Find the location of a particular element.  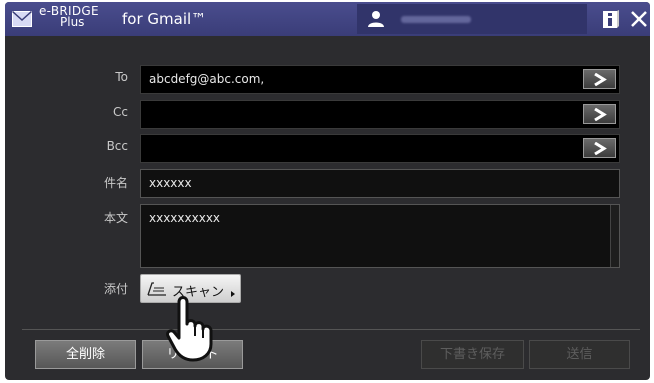

cc-label: Cc is located at coordinates (120, 112).